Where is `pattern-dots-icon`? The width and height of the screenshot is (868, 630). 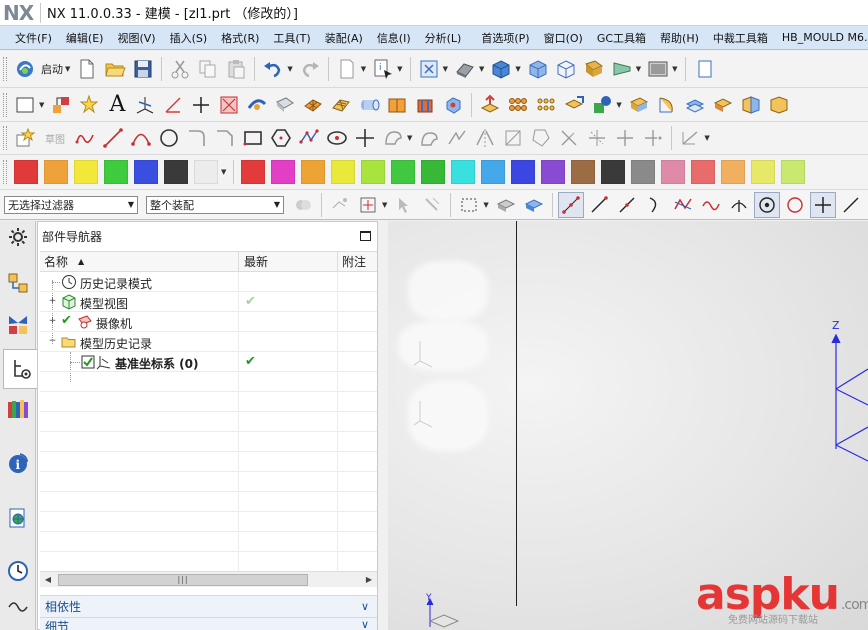 pattern-dots-icon is located at coordinates (546, 105).